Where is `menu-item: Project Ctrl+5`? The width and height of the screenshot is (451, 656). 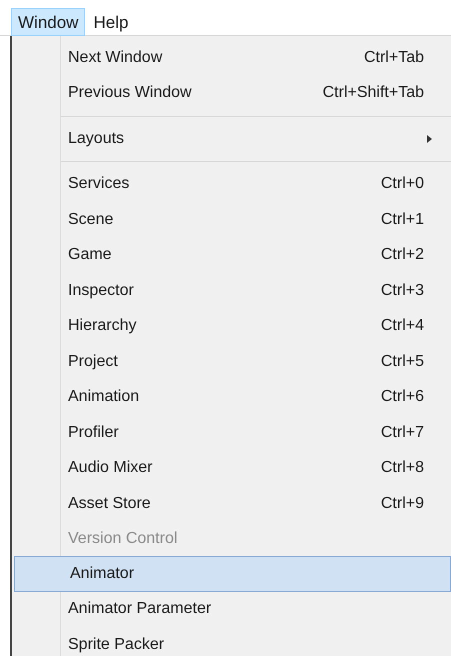
menu-item: Project Ctrl+5 is located at coordinates (231, 362).